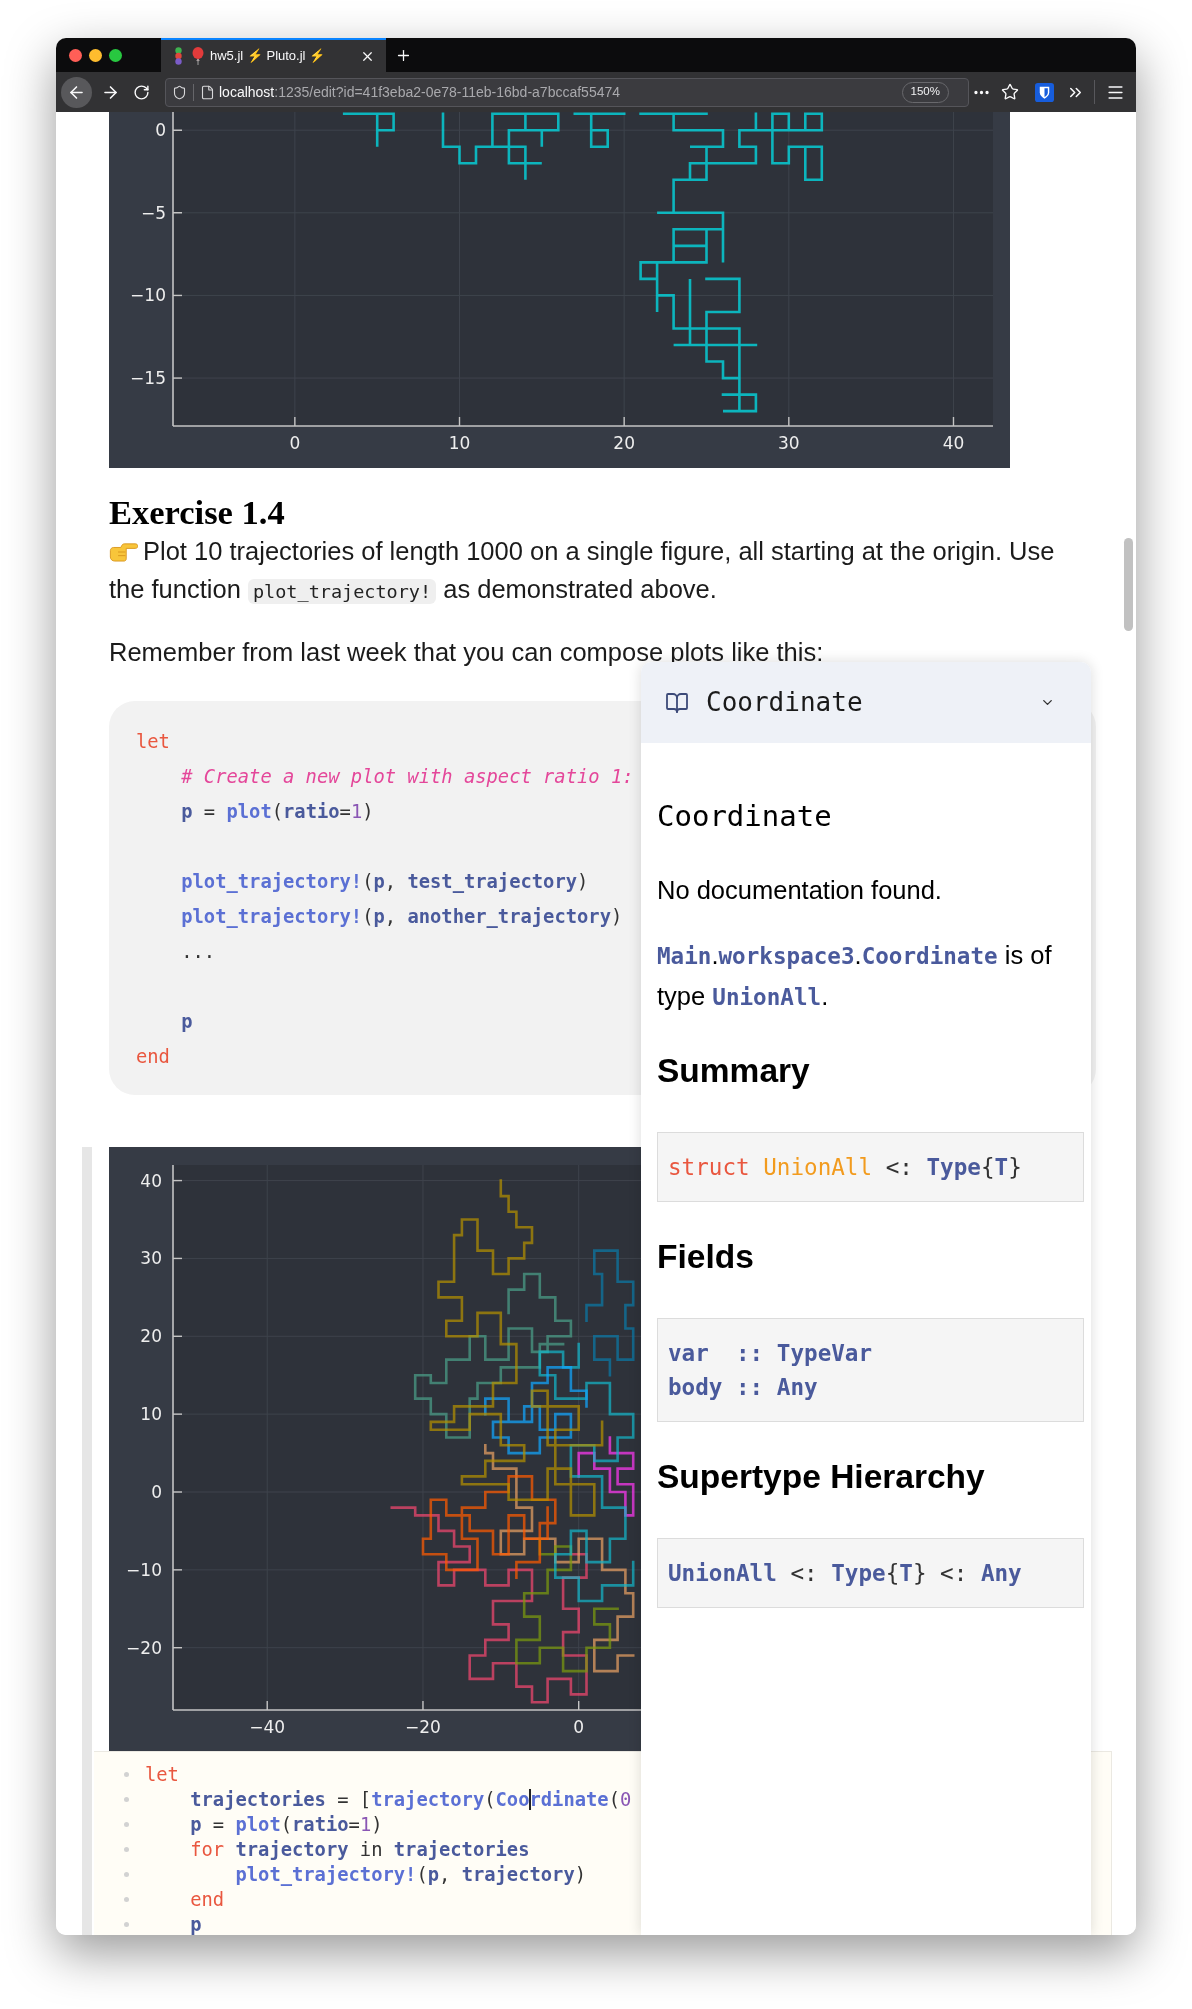  Describe the element at coordinates (420, 92) in the screenshot. I see `url-text: localhost:1235/edit?id=41f3eba2-0e78-11eb-16bd-a7bccaf55474` at that location.